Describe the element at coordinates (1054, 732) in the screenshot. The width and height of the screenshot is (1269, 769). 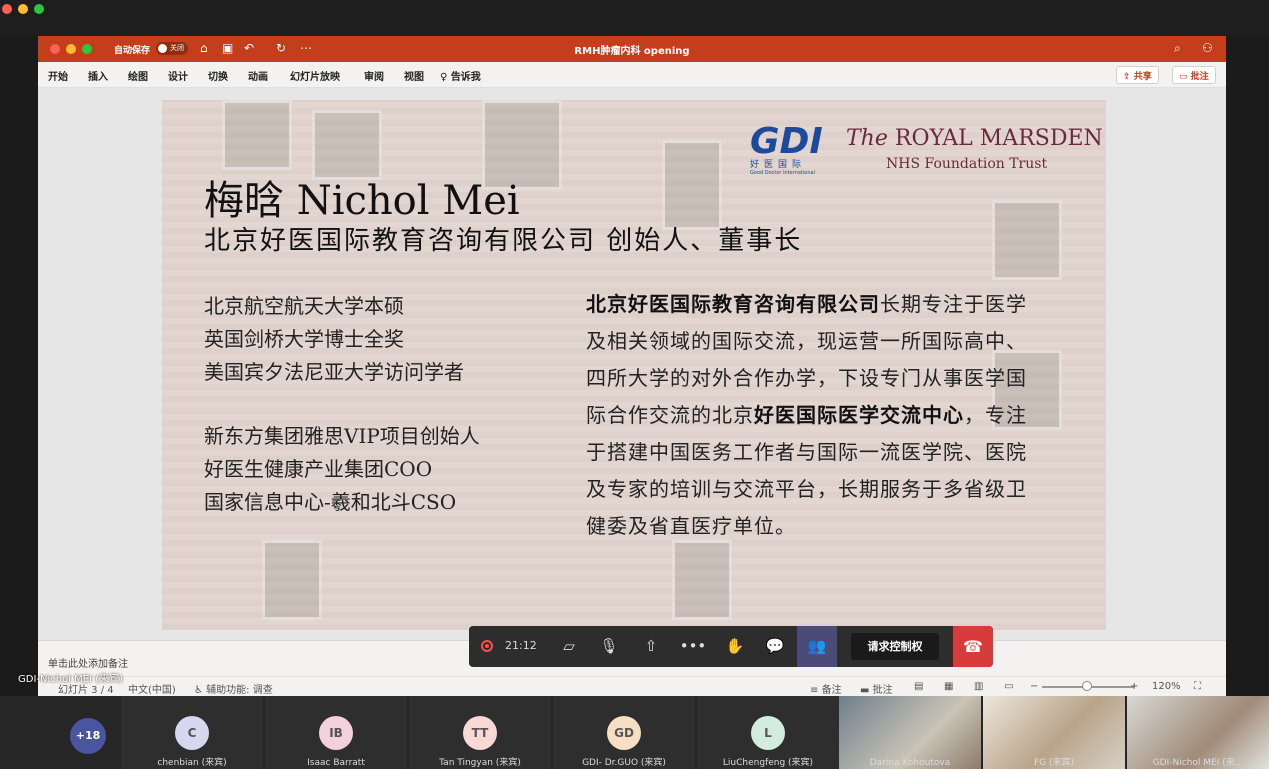
I see `video-tile: FG (来宾)` at that location.